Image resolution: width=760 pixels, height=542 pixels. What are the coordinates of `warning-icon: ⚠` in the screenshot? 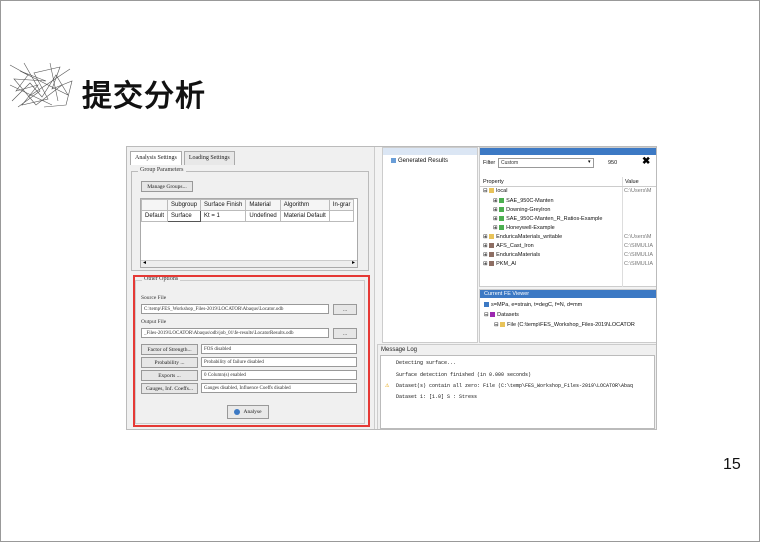 It's located at (387, 386).